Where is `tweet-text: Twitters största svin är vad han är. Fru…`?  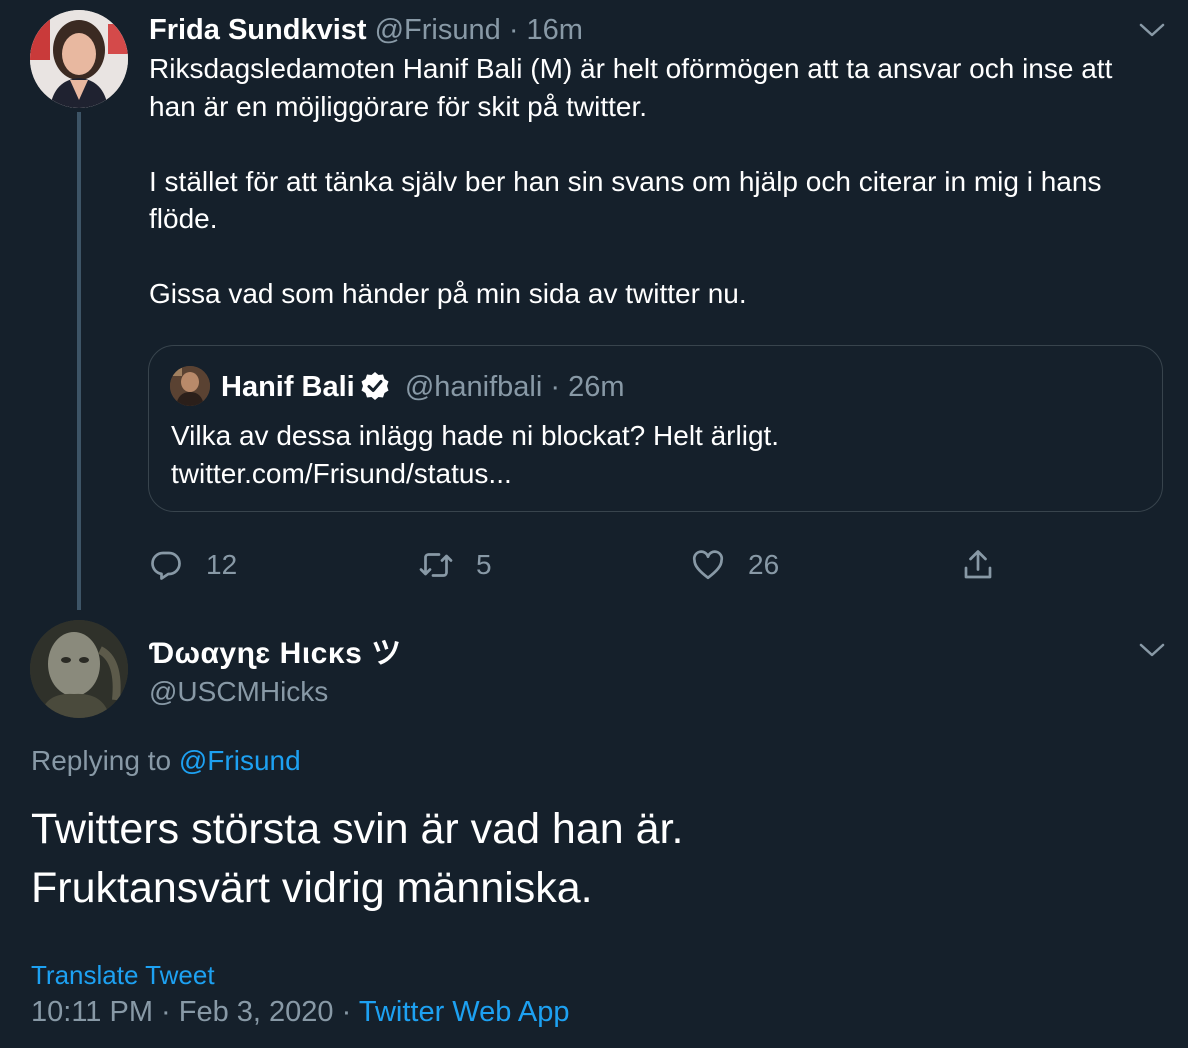
tweet-text: Twitters största svin är vad han är. Fru… is located at coordinates (357, 858).